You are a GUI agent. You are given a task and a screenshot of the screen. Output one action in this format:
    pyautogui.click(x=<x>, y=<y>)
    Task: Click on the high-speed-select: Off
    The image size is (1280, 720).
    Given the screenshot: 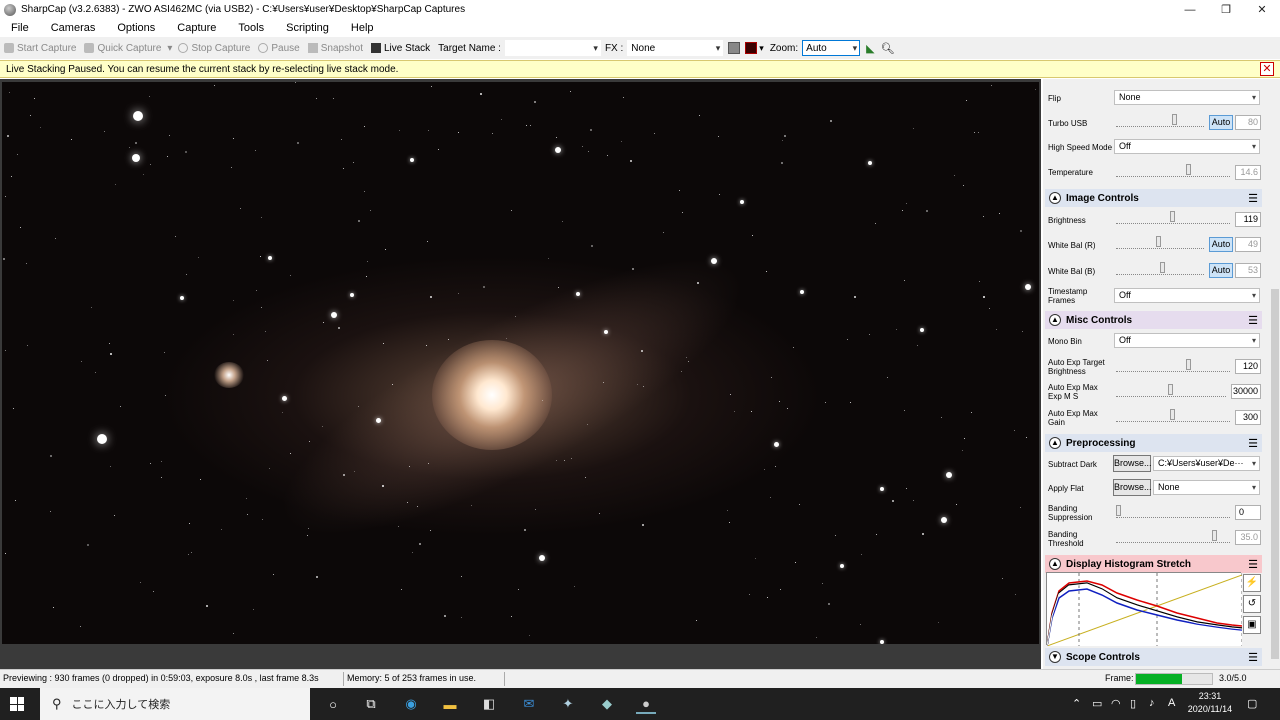 What is the action you would take?
    pyautogui.click(x=1187, y=146)
    